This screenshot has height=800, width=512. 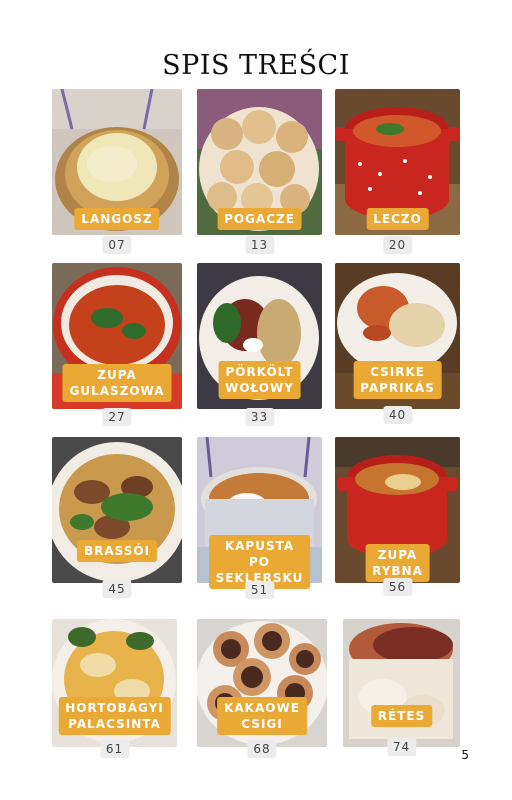 I want to click on recipe-page-number: 07, so click(x=117, y=245).